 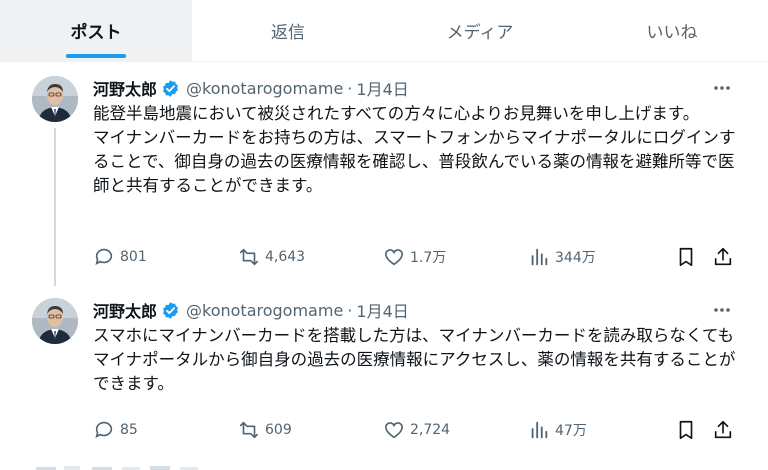 I want to click on reply-button: 801, so click(x=120, y=257).